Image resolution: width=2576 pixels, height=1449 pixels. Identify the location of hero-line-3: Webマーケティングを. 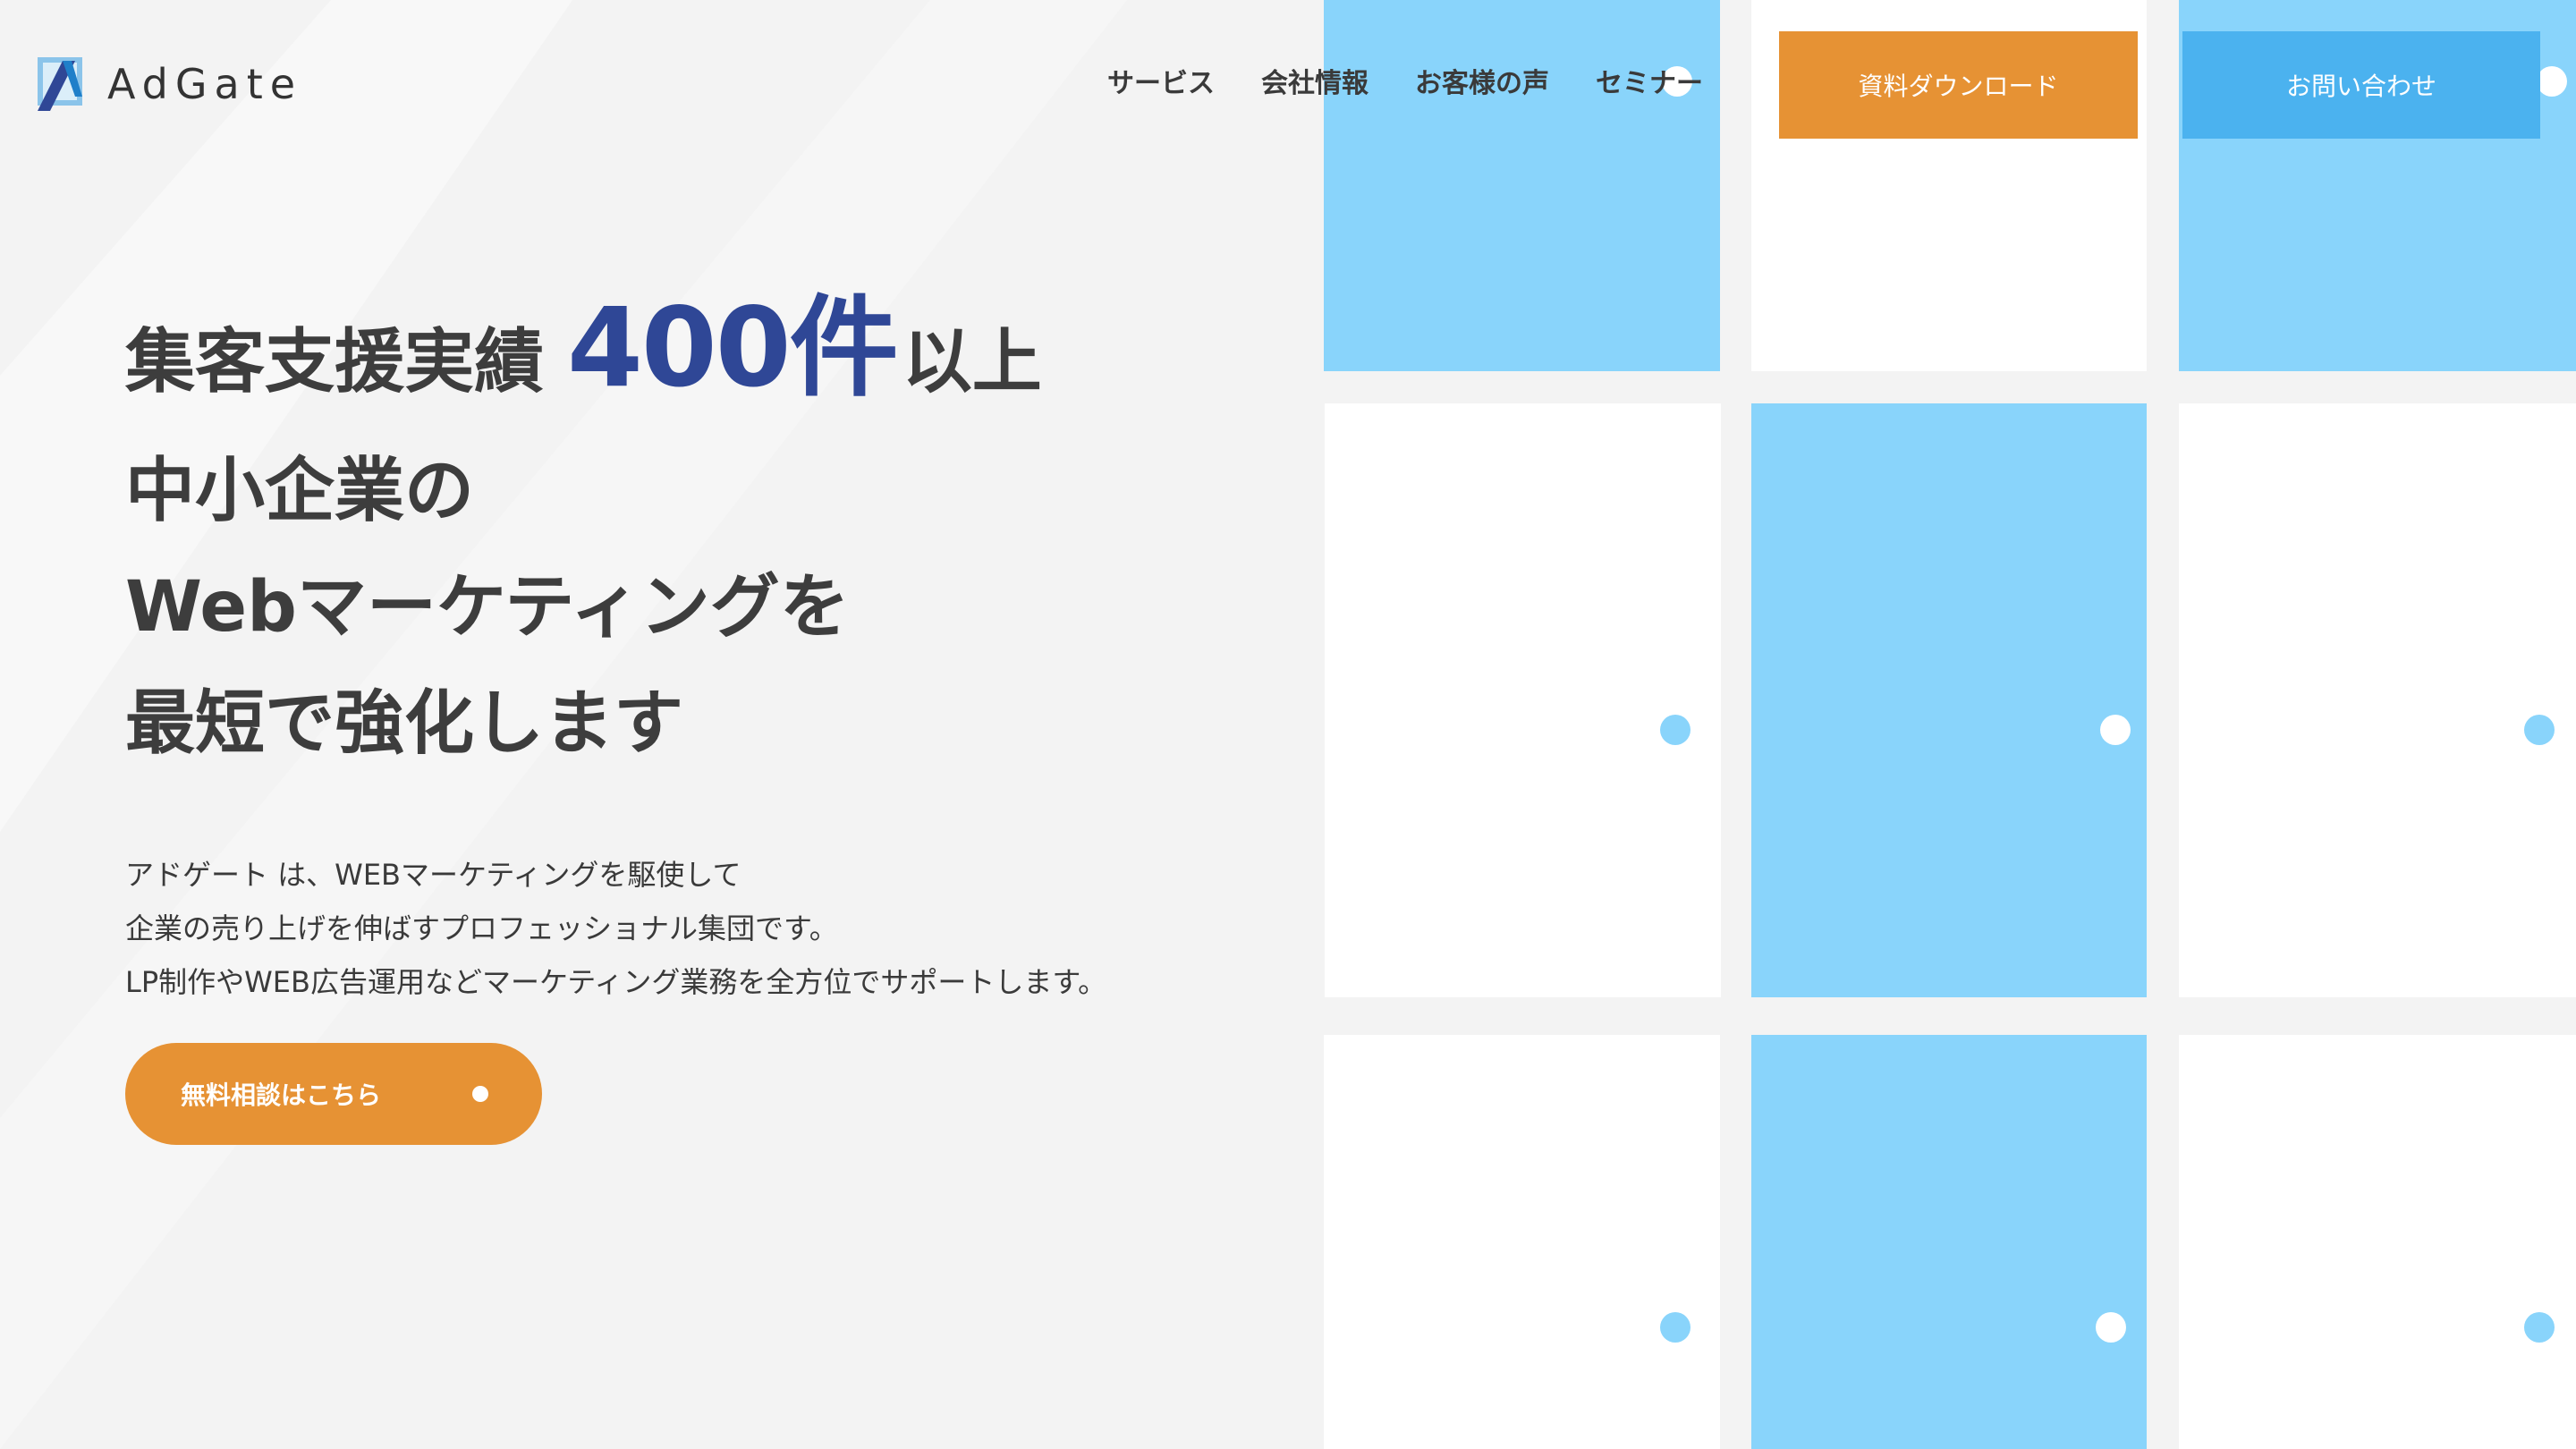
(487, 607).